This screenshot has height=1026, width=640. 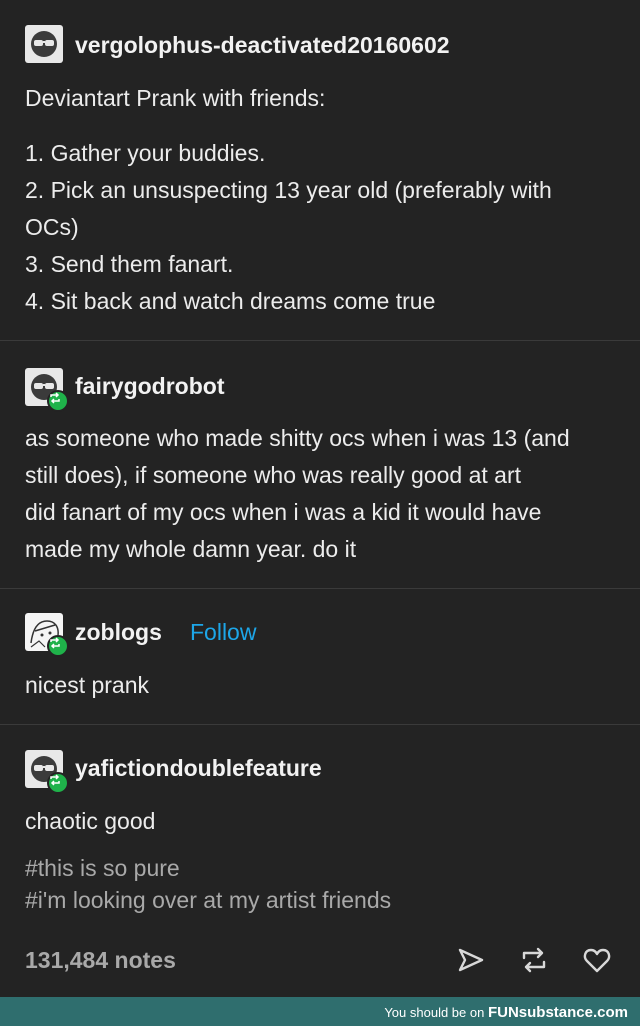 I want to click on post-tag: #i'm looking over at my artist friends, so click(x=208, y=900).